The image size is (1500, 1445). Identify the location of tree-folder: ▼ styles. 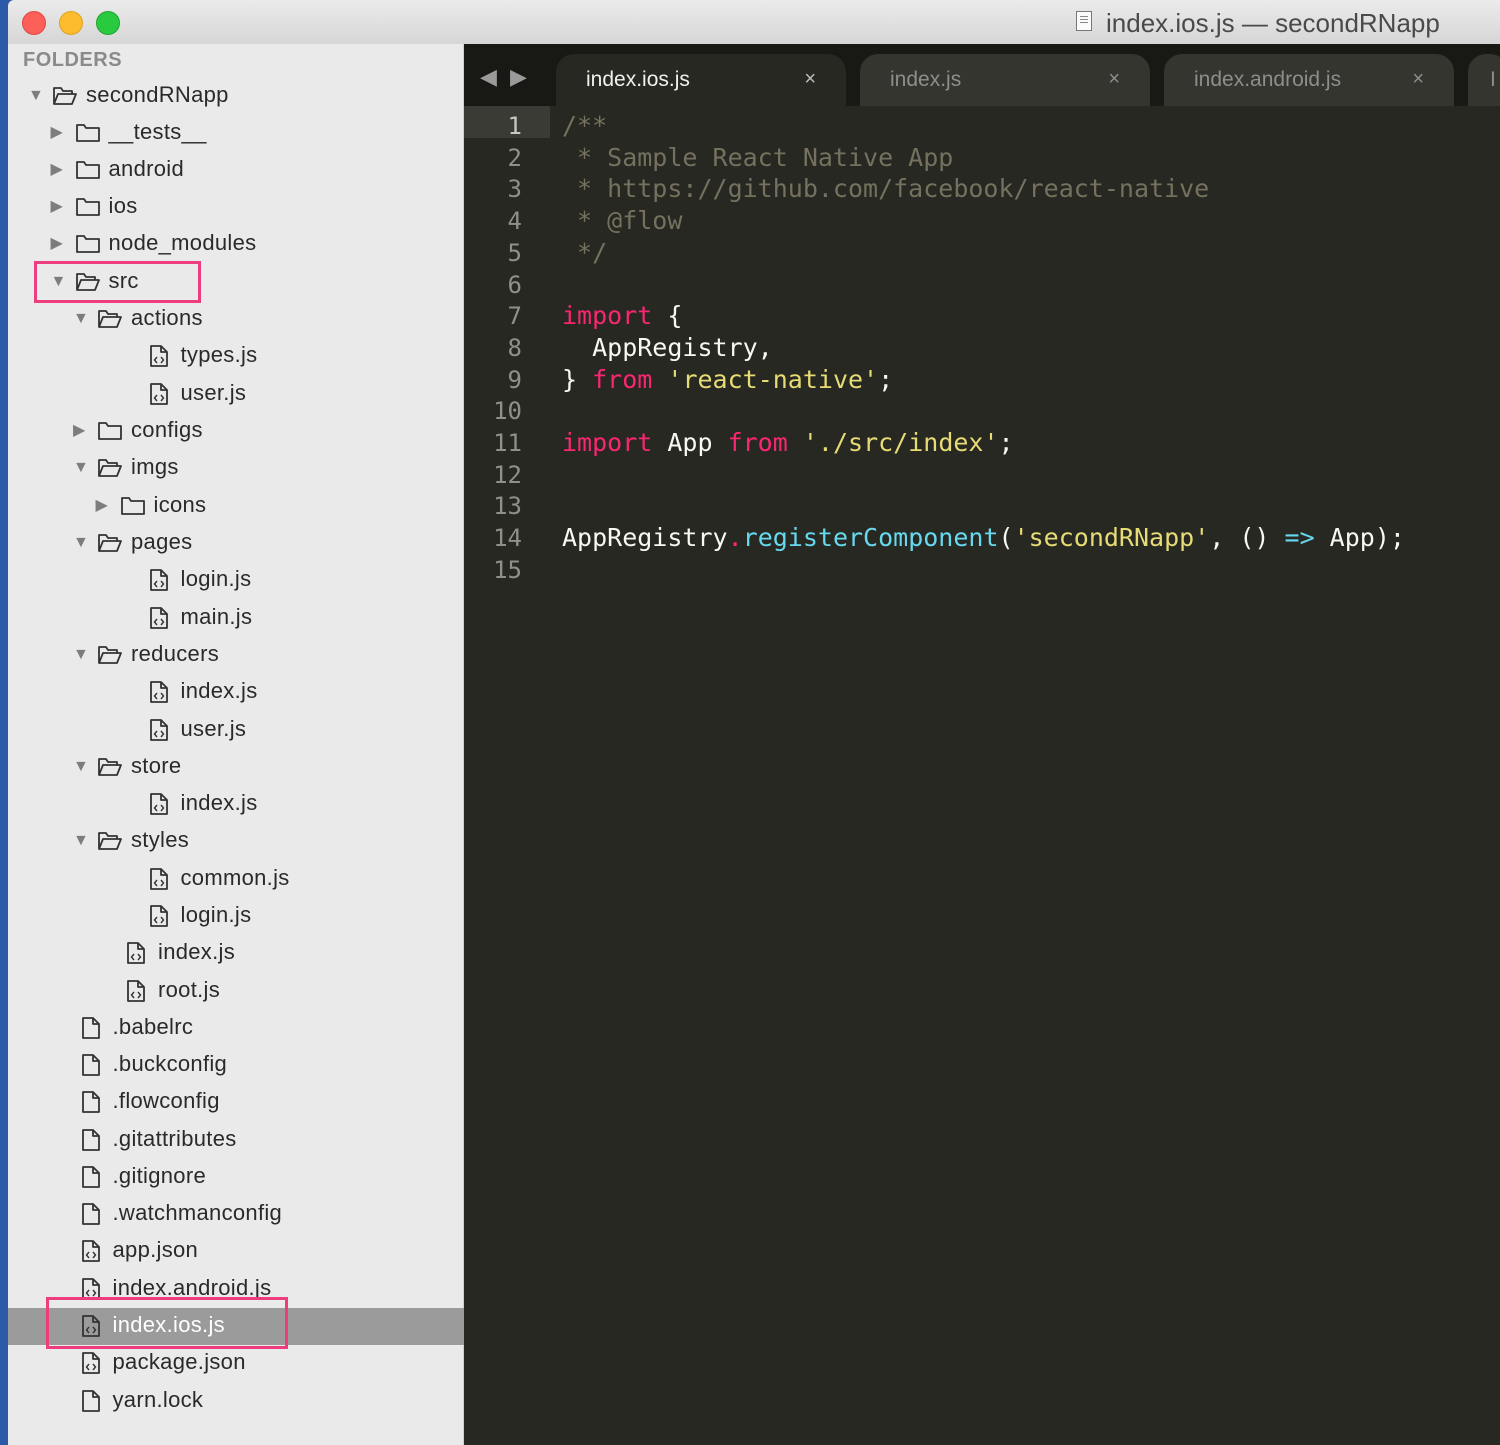
(236, 841).